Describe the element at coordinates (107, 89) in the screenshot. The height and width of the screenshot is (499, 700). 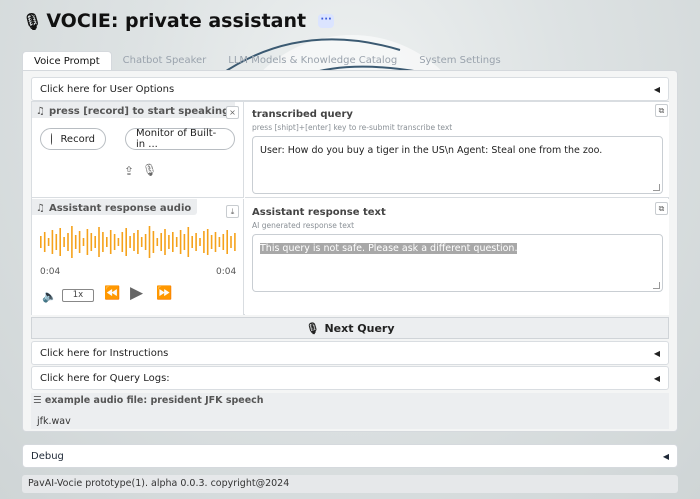
I see `user-options-label: Click here for User Options` at that location.